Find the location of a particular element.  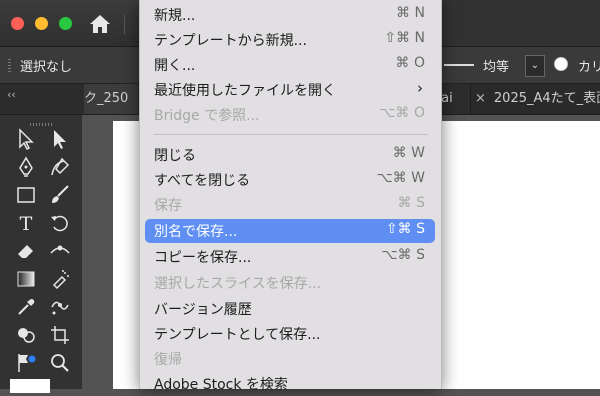

close-tab-icon: × is located at coordinates (480, 98).